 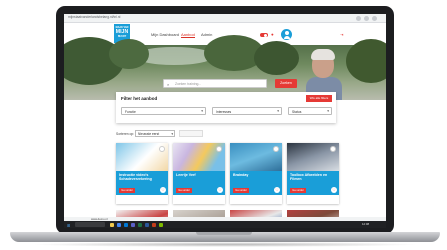 I want to click on reset-filters-button: Wis alle filters, so click(x=319, y=98).